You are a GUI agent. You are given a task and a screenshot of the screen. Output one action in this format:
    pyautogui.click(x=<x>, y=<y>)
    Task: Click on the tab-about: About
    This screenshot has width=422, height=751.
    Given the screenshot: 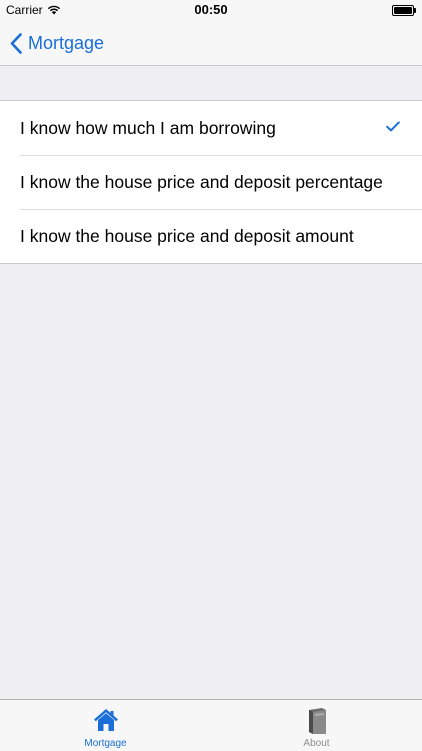 What is the action you would take?
    pyautogui.click(x=316, y=725)
    